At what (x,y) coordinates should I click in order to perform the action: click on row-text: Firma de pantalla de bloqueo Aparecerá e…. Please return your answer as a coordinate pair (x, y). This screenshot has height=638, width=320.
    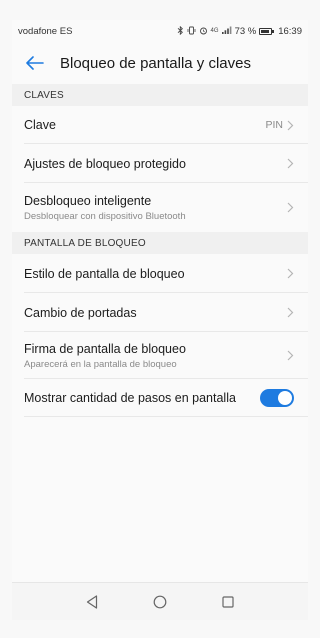
    Looking at the image, I should click on (105, 356).